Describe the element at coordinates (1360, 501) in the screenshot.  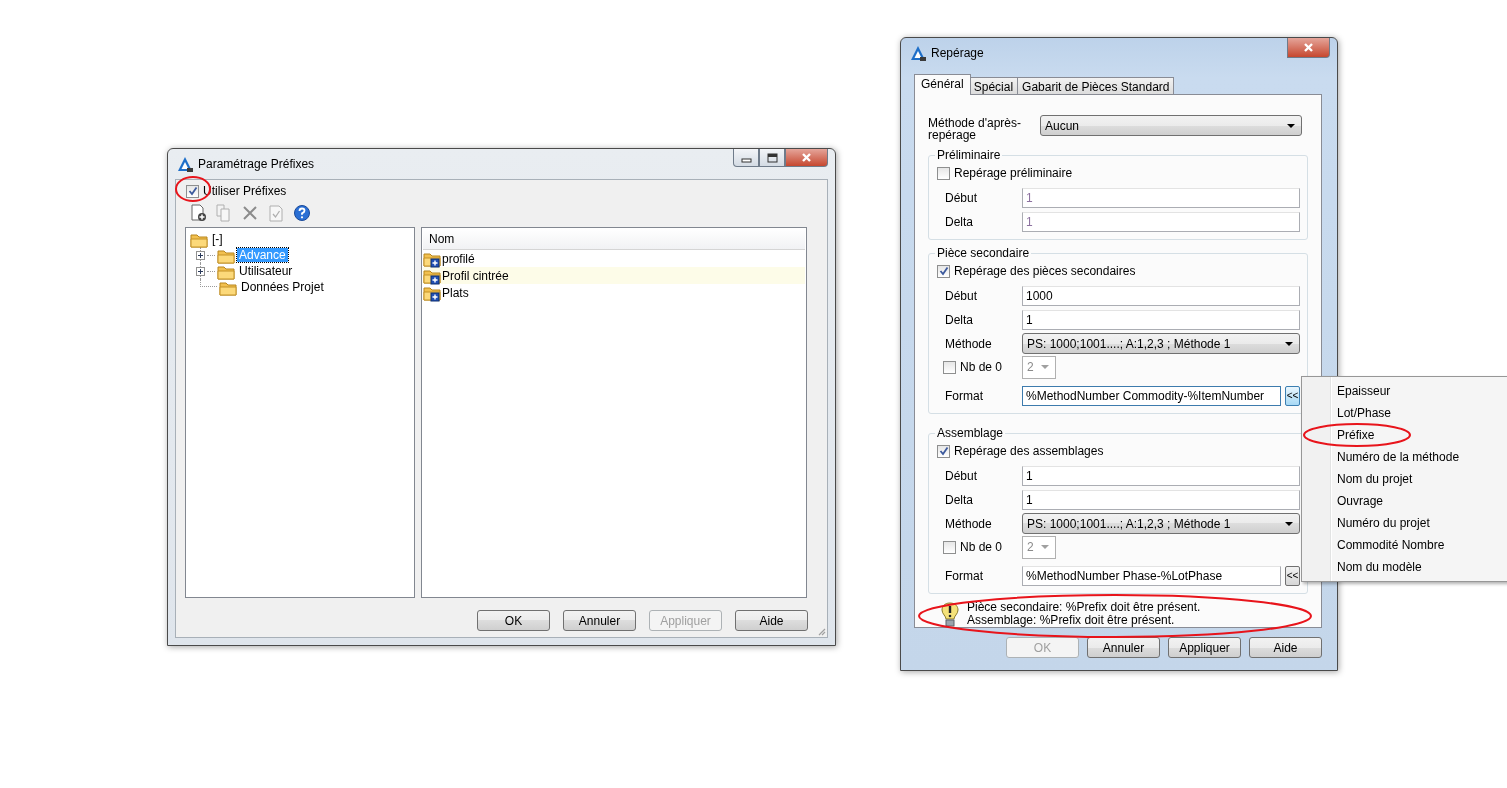
I see `menu-item: Ouvrage` at that location.